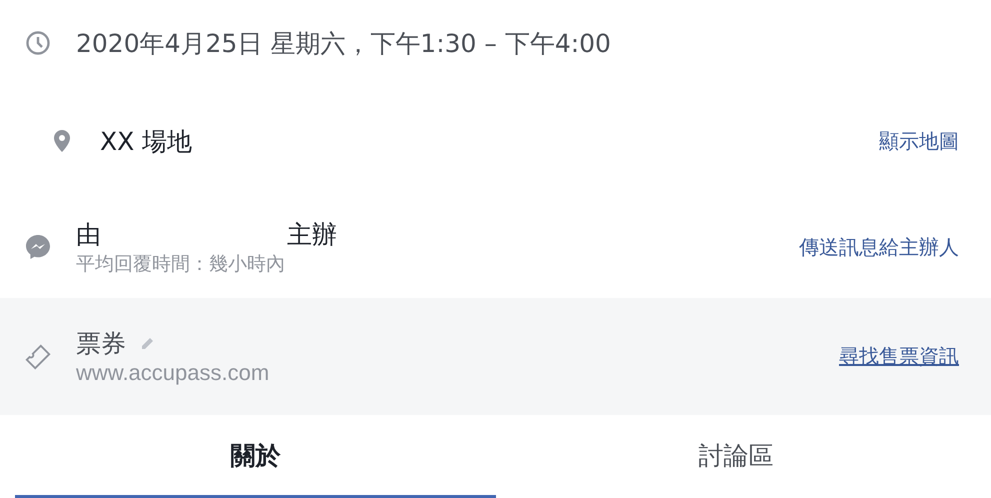  What do you see at coordinates (38, 247) in the screenshot?
I see `messenger-icon` at bounding box center [38, 247].